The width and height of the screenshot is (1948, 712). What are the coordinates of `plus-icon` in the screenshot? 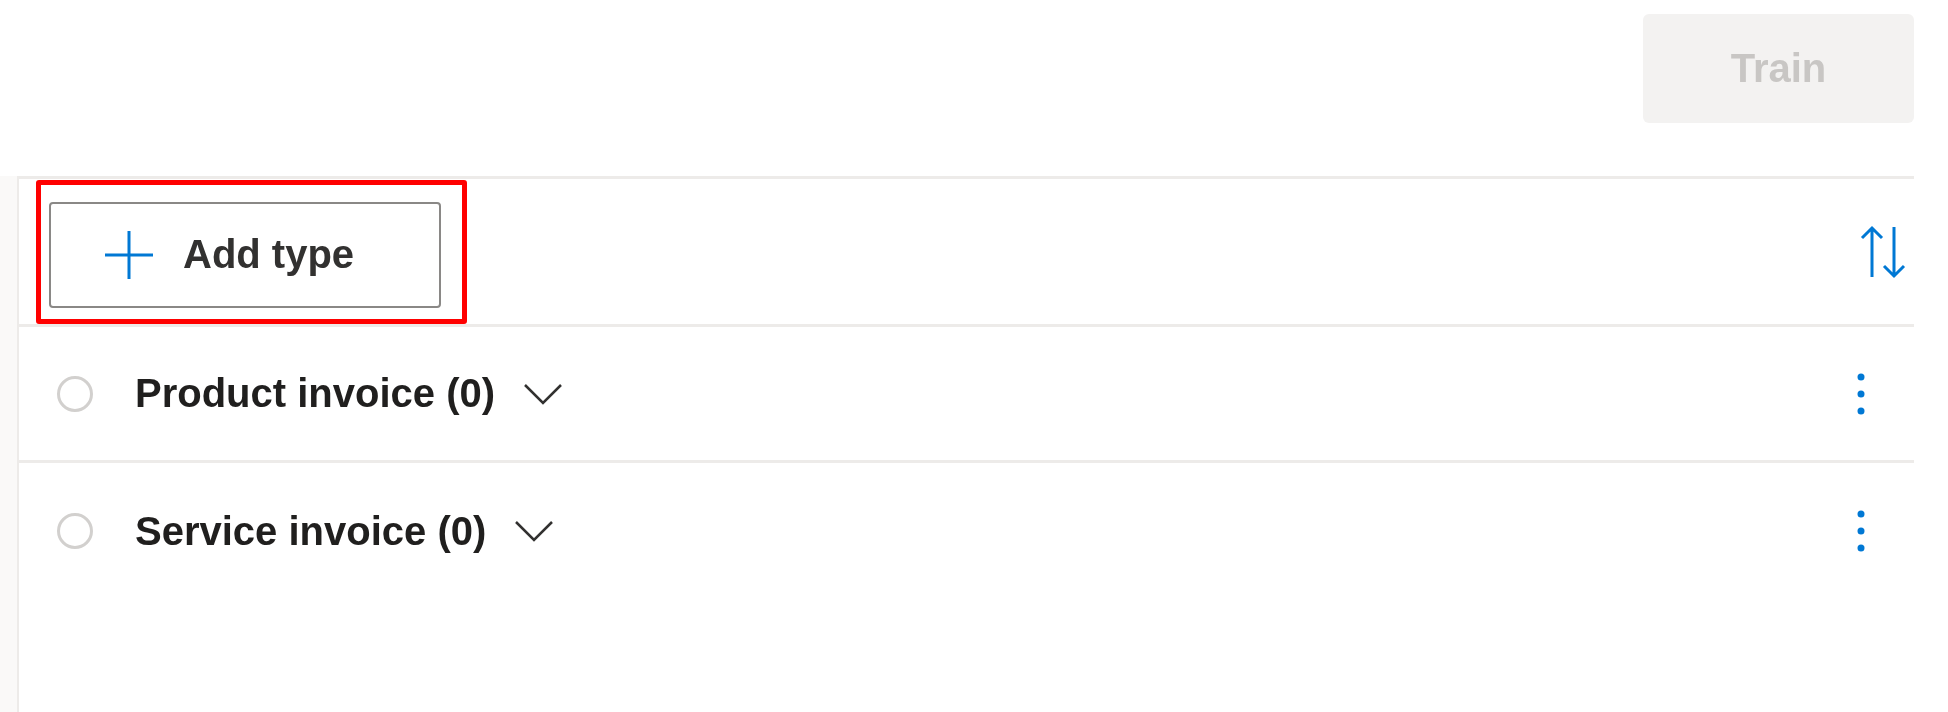 It's located at (129, 254).